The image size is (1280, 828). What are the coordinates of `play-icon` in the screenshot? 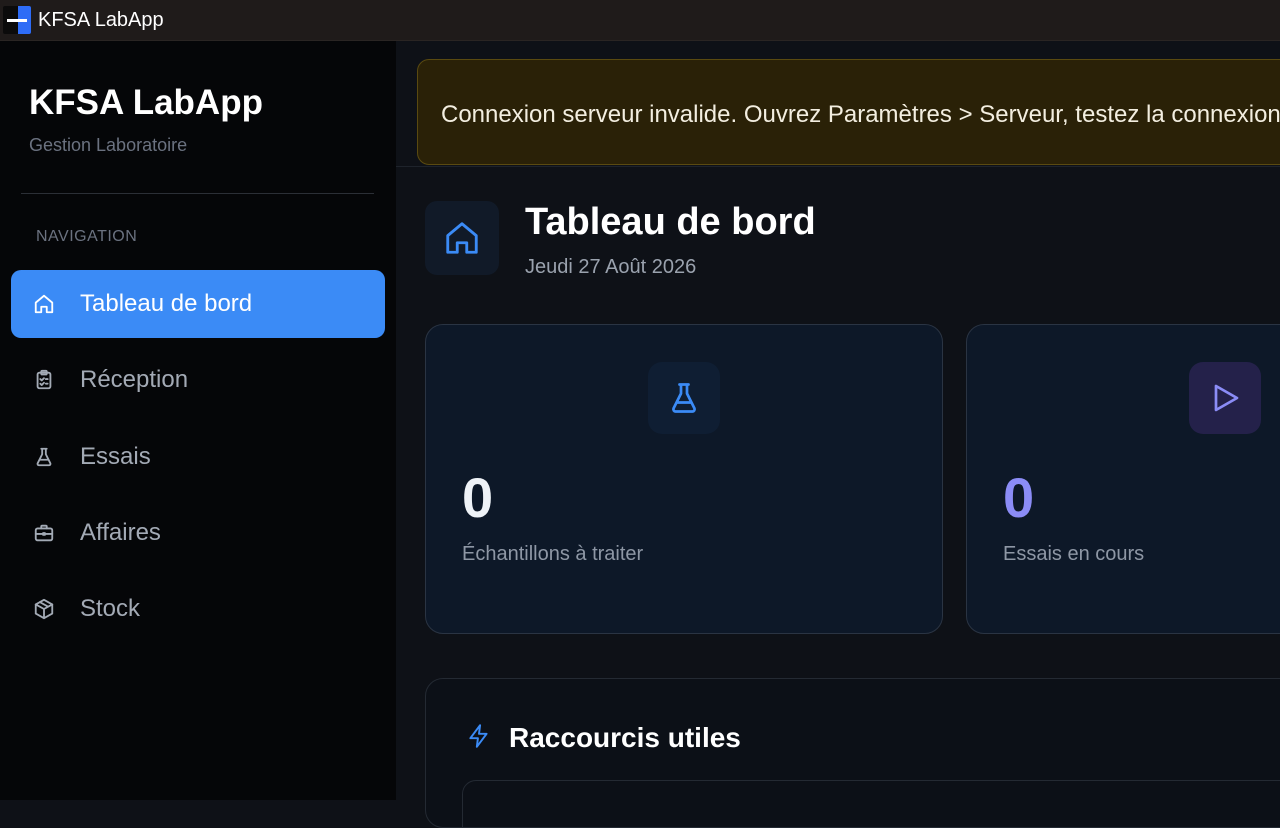 It's located at (1226, 398).